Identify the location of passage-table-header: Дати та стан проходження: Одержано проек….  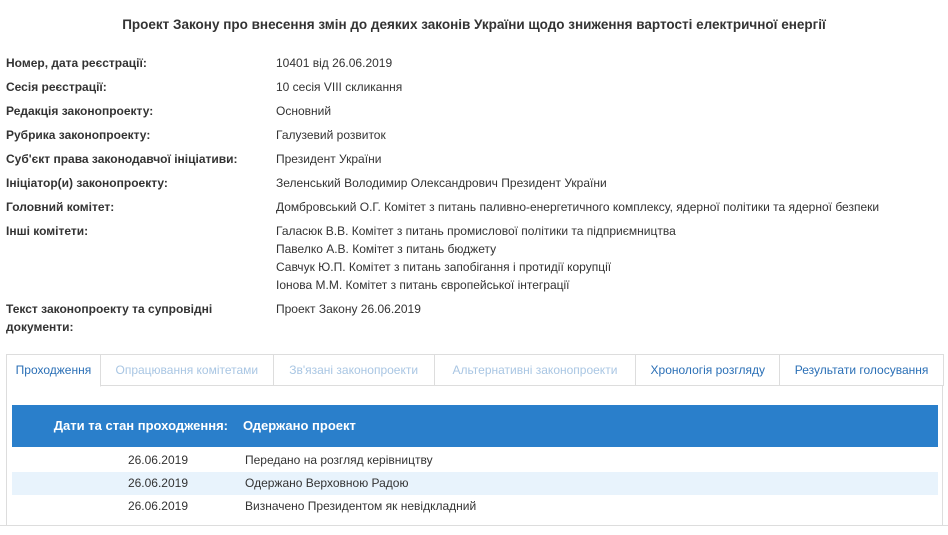
(475, 426).